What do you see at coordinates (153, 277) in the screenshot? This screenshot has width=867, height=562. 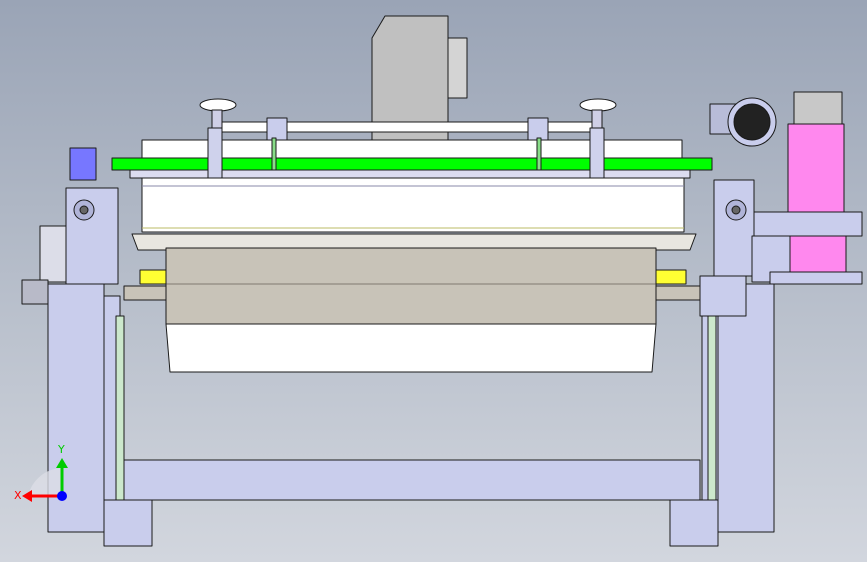 I see `yellow-block-left` at bounding box center [153, 277].